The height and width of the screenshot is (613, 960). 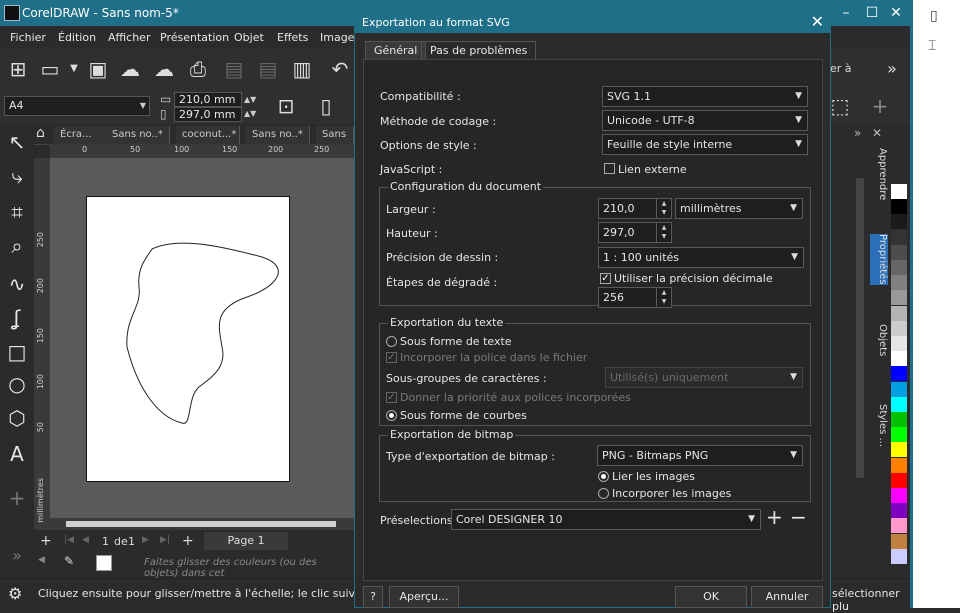 I want to click on as-curves-radio, so click(x=391, y=415).